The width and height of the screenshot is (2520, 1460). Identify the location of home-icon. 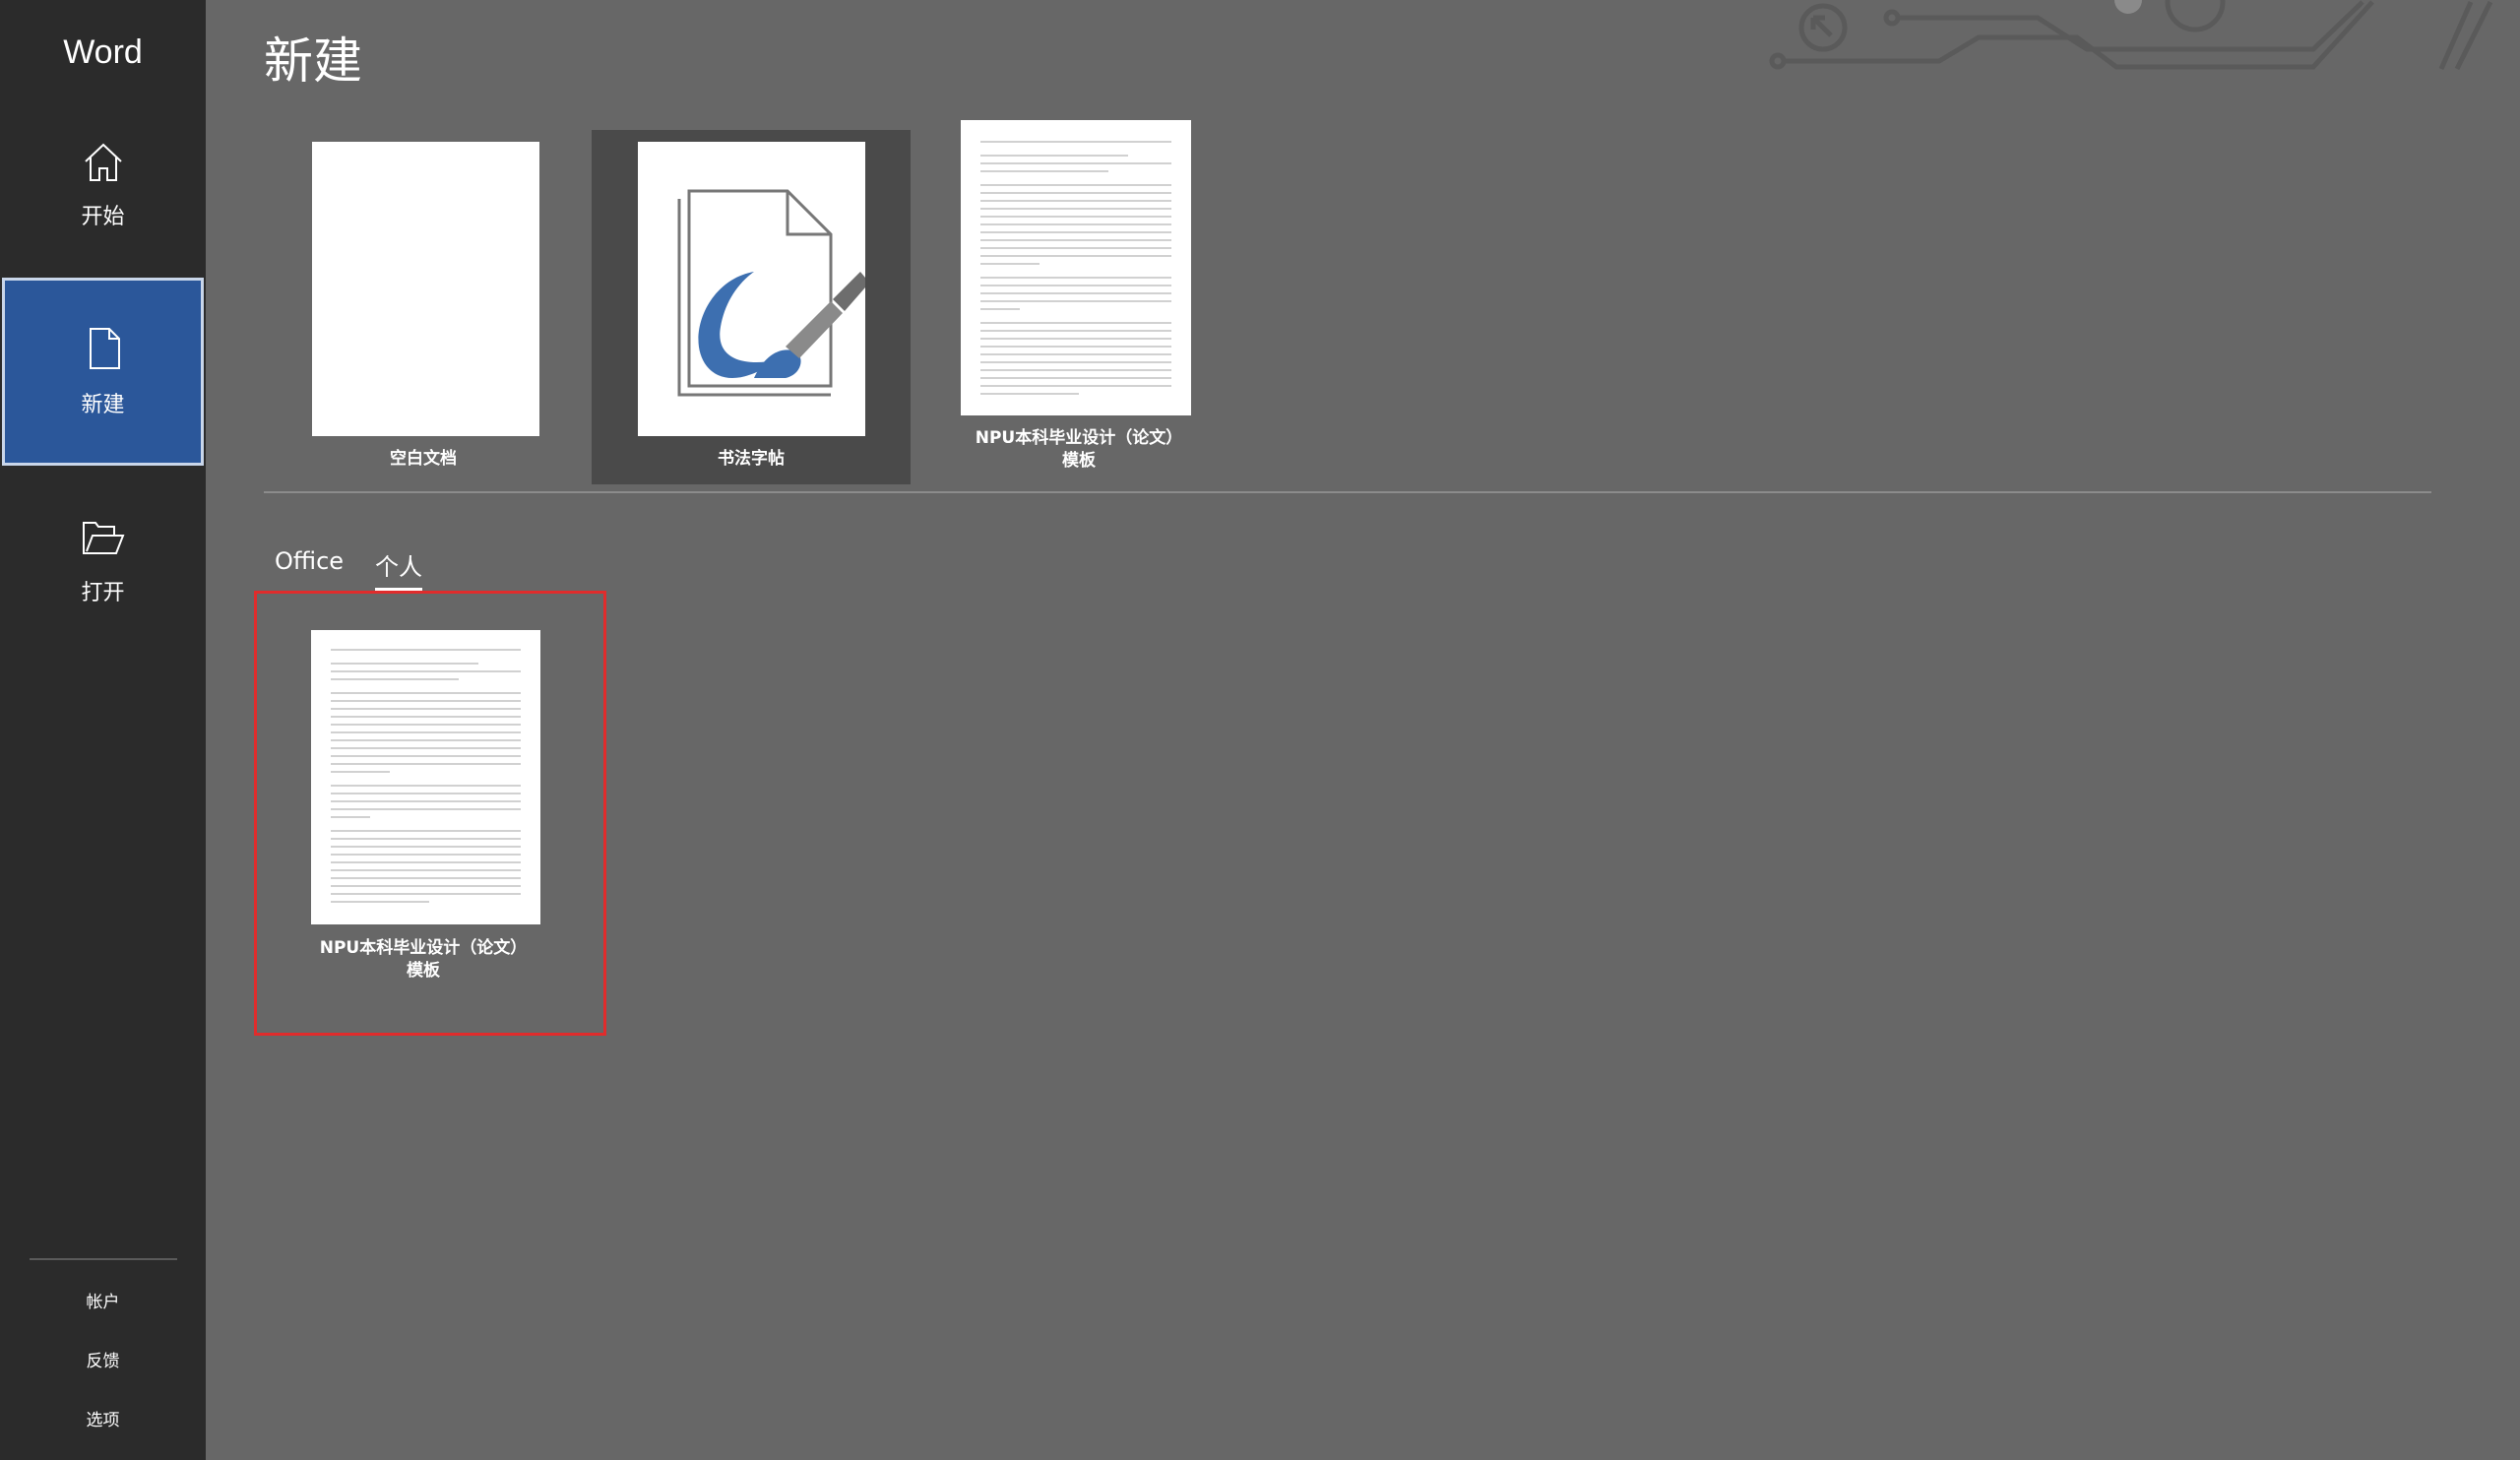
(103, 162).